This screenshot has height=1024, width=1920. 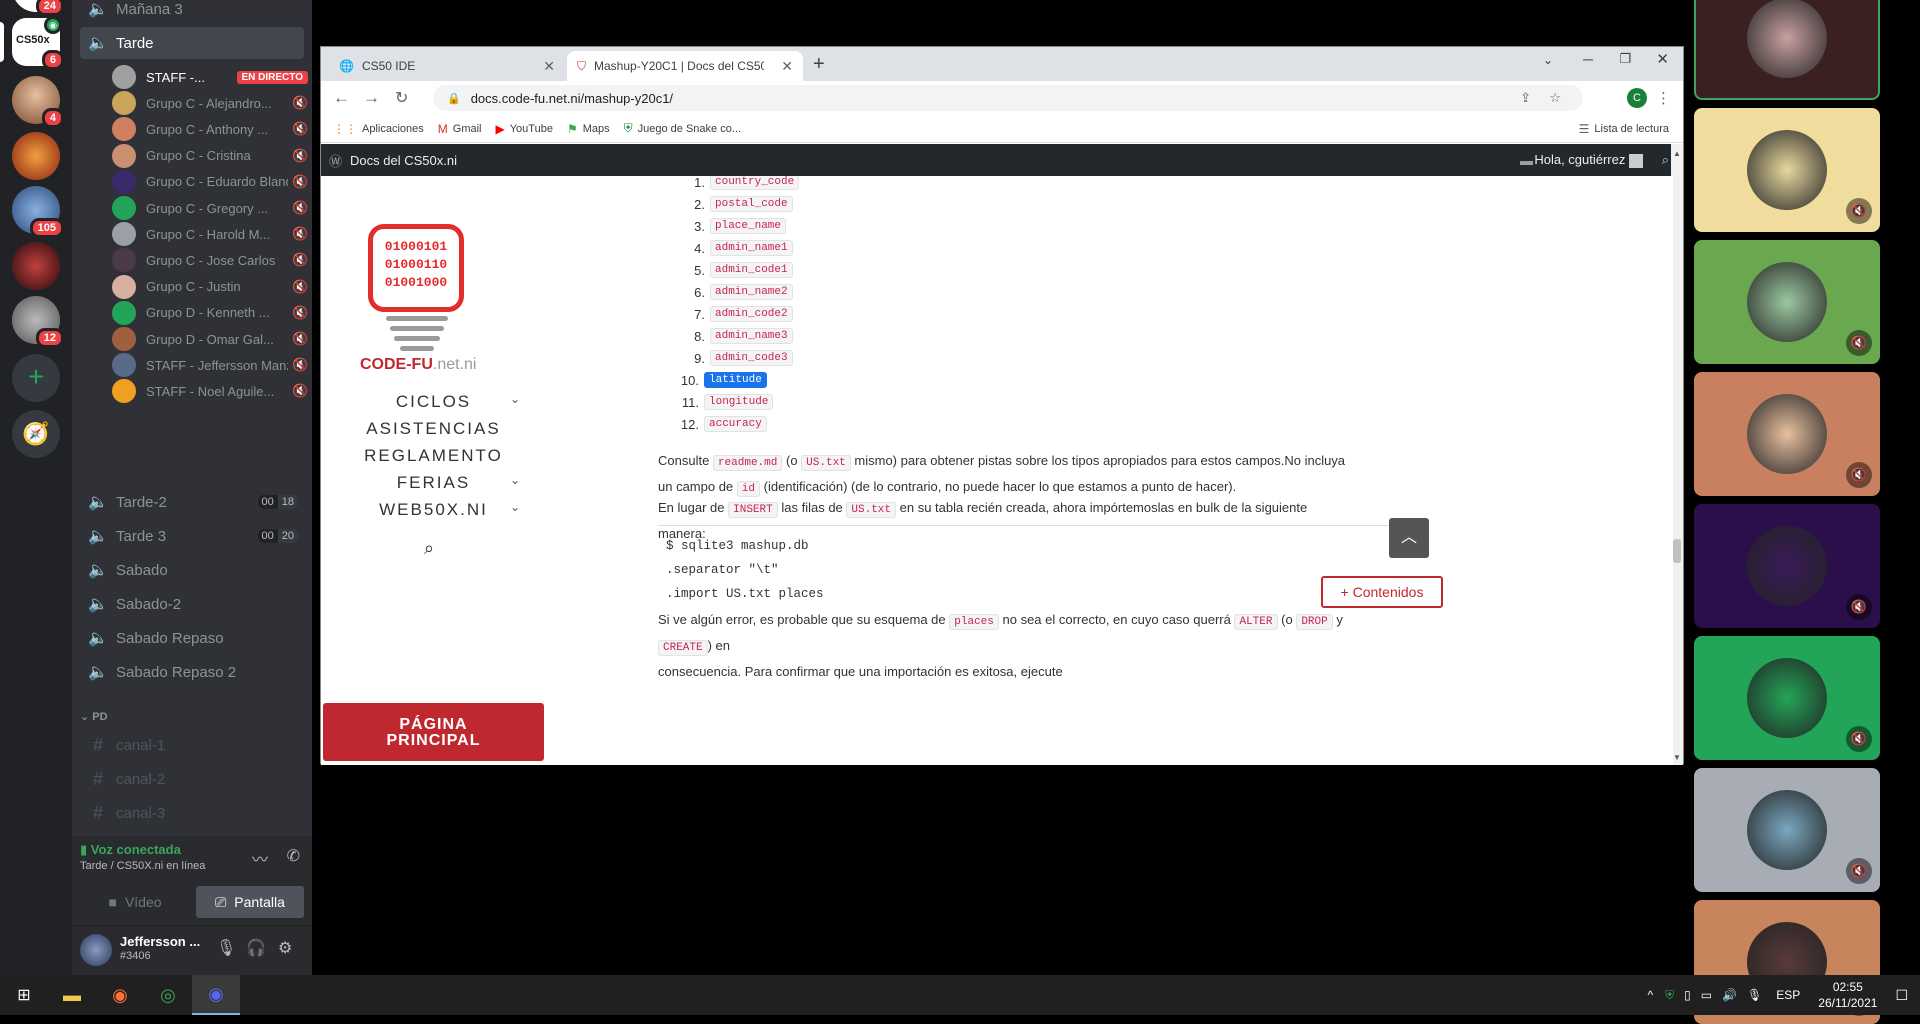 What do you see at coordinates (126, 745) in the screenshot?
I see `text-channel-canal-1: # canal-1` at bounding box center [126, 745].